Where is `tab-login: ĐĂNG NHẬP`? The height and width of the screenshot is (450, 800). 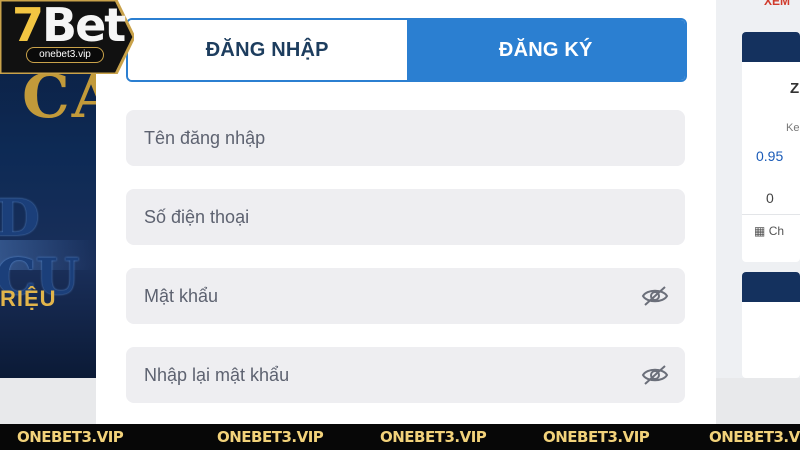 tab-login: ĐĂNG NHẬP is located at coordinates (267, 50).